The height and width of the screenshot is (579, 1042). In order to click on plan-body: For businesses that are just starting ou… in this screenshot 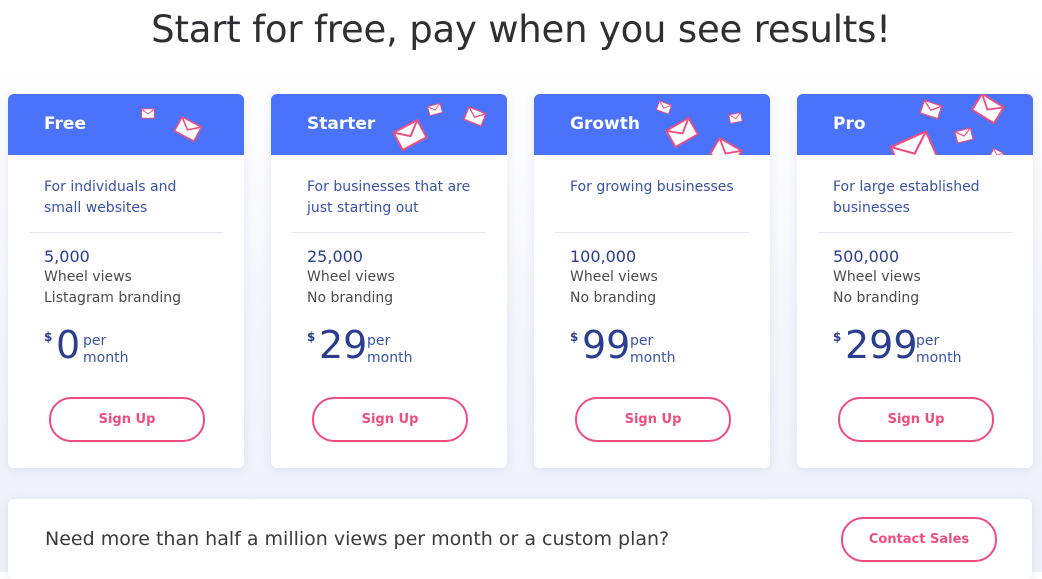, I will do `click(389, 311)`.